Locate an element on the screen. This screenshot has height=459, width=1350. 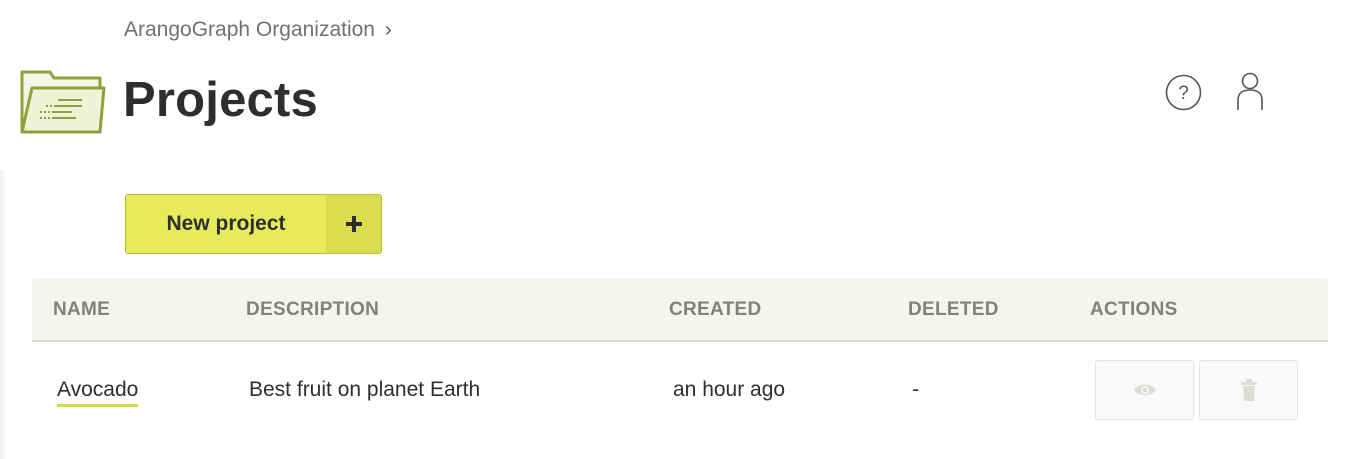
breadcrumb-organization-link: ArangoGraph Organization is located at coordinates (249, 30).